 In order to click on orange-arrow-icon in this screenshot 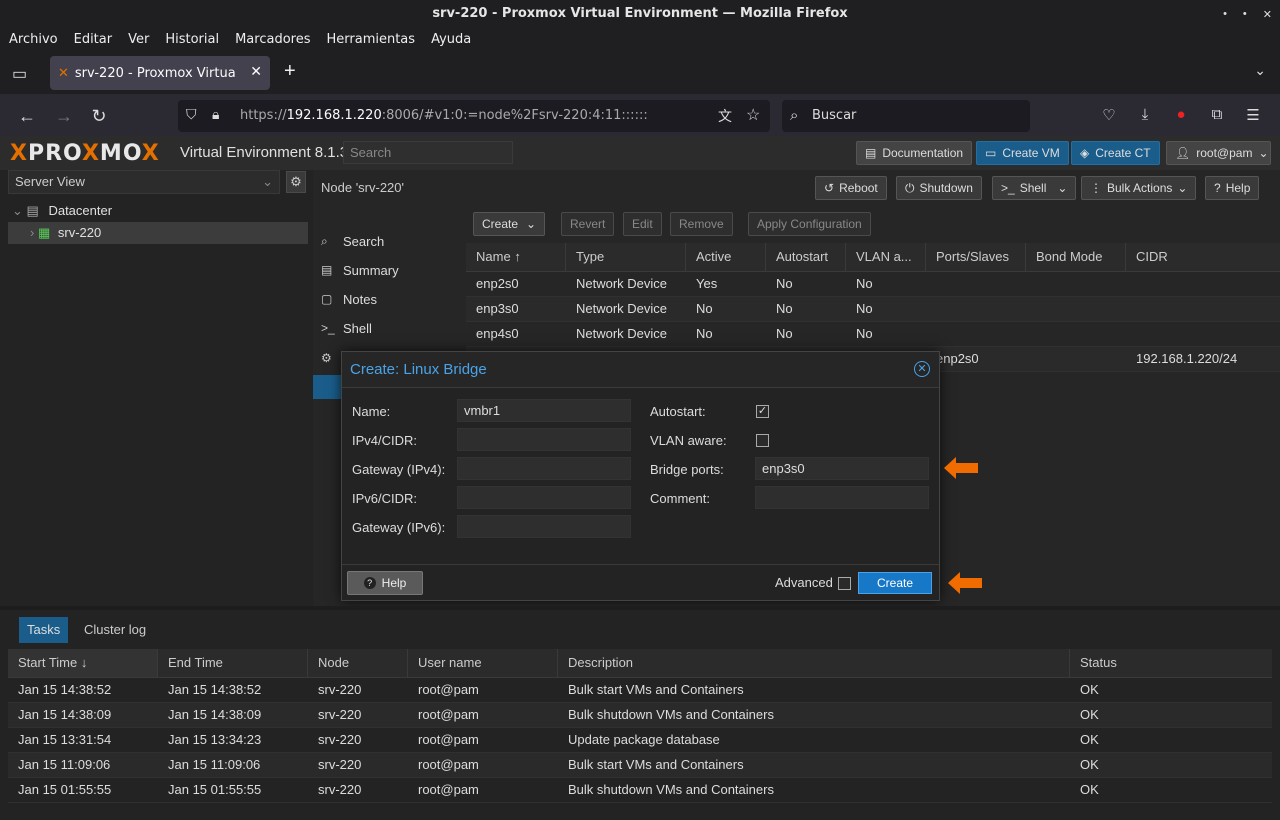, I will do `click(965, 583)`.